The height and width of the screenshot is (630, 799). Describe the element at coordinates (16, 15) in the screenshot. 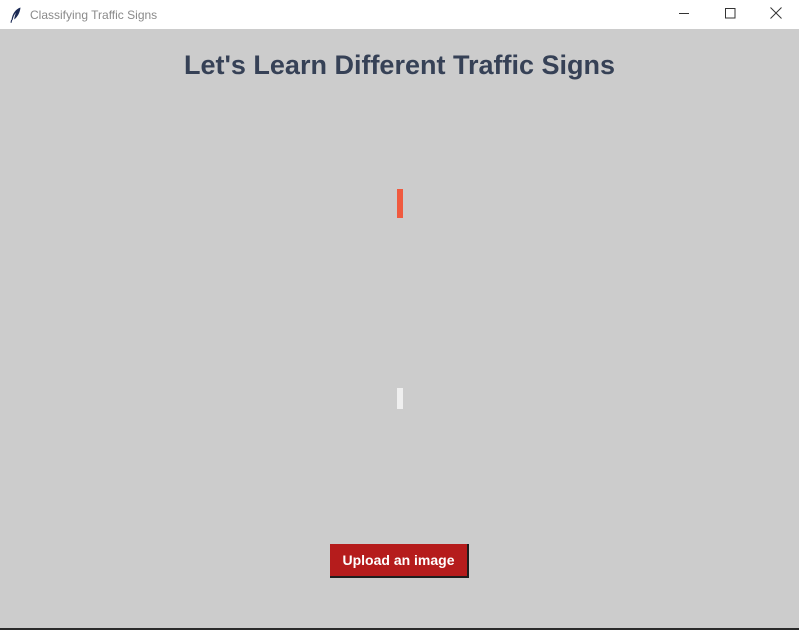

I see `feather-icon` at that location.